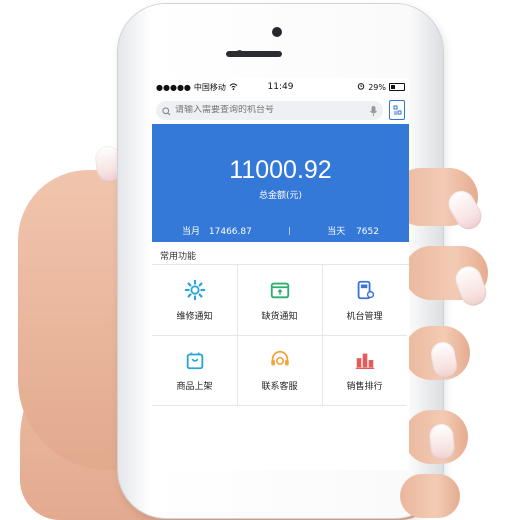 This screenshot has height=520, width=508. I want to click on function-grid: 维修通知 缺货通知 机台管理 商品上架 联系客服 销售排行, so click(280, 335).